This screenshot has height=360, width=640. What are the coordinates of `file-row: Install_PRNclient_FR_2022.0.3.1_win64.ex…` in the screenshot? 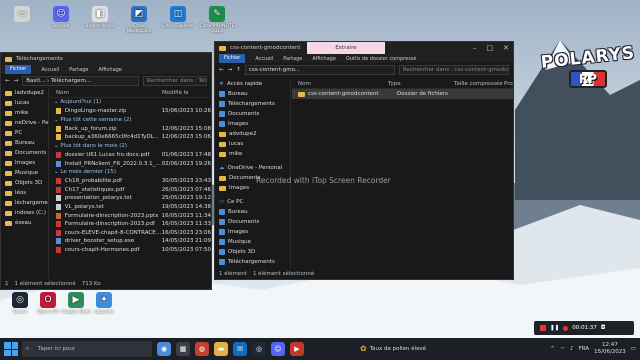 It's located at (130, 163).